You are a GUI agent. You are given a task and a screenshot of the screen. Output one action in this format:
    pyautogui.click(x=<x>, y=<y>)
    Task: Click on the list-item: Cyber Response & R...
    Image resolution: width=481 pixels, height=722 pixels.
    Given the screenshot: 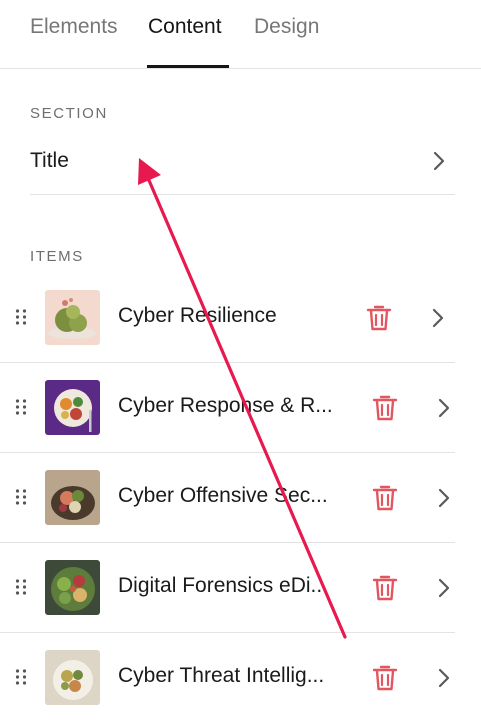 What is the action you would take?
    pyautogui.click(x=227, y=407)
    